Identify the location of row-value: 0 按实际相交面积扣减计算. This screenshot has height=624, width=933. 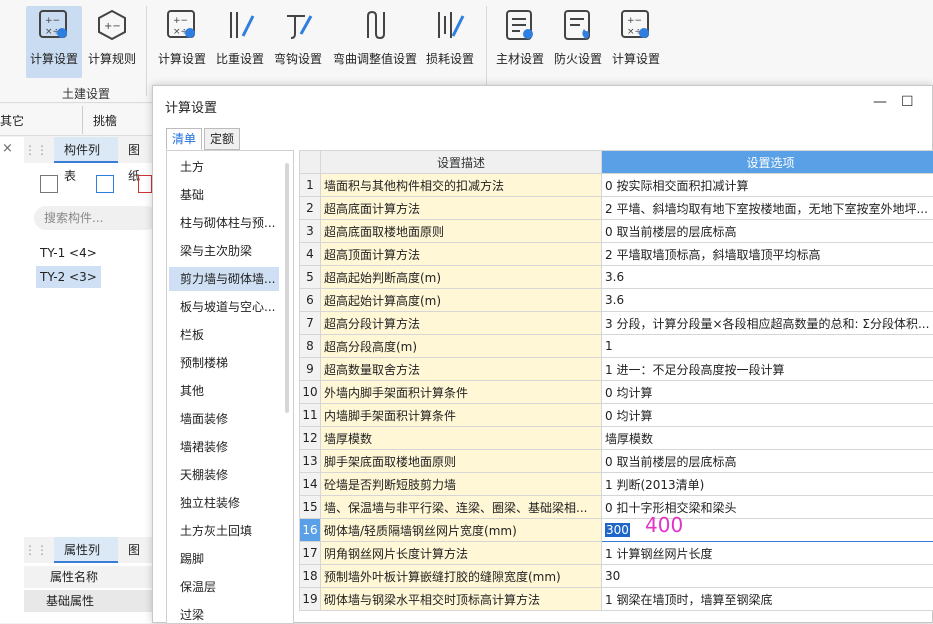
(767, 185).